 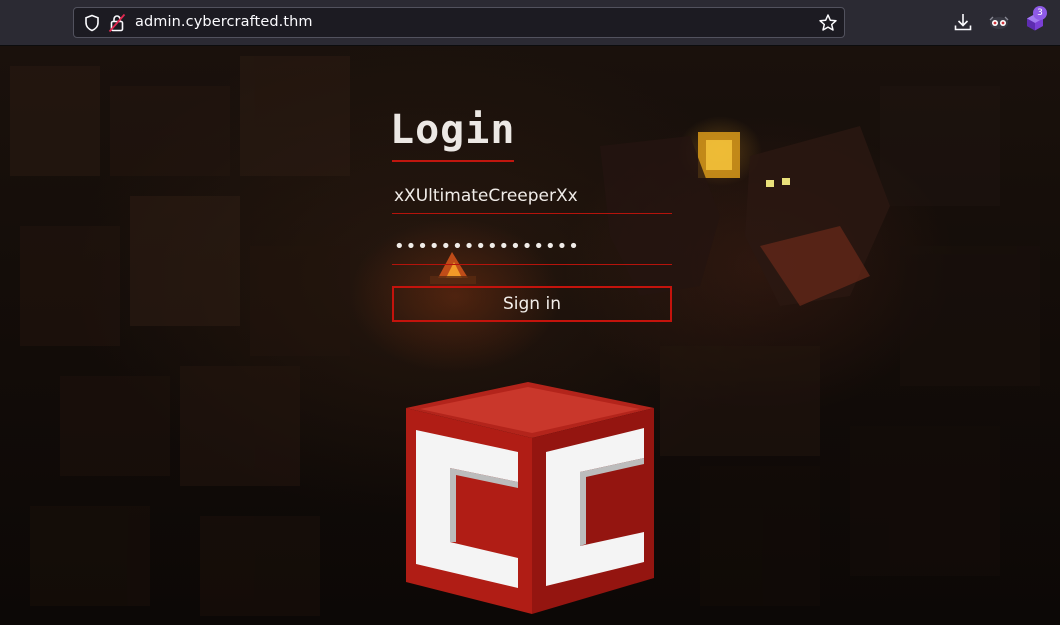 I want to click on login-title: Login, so click(x=453, y=130).